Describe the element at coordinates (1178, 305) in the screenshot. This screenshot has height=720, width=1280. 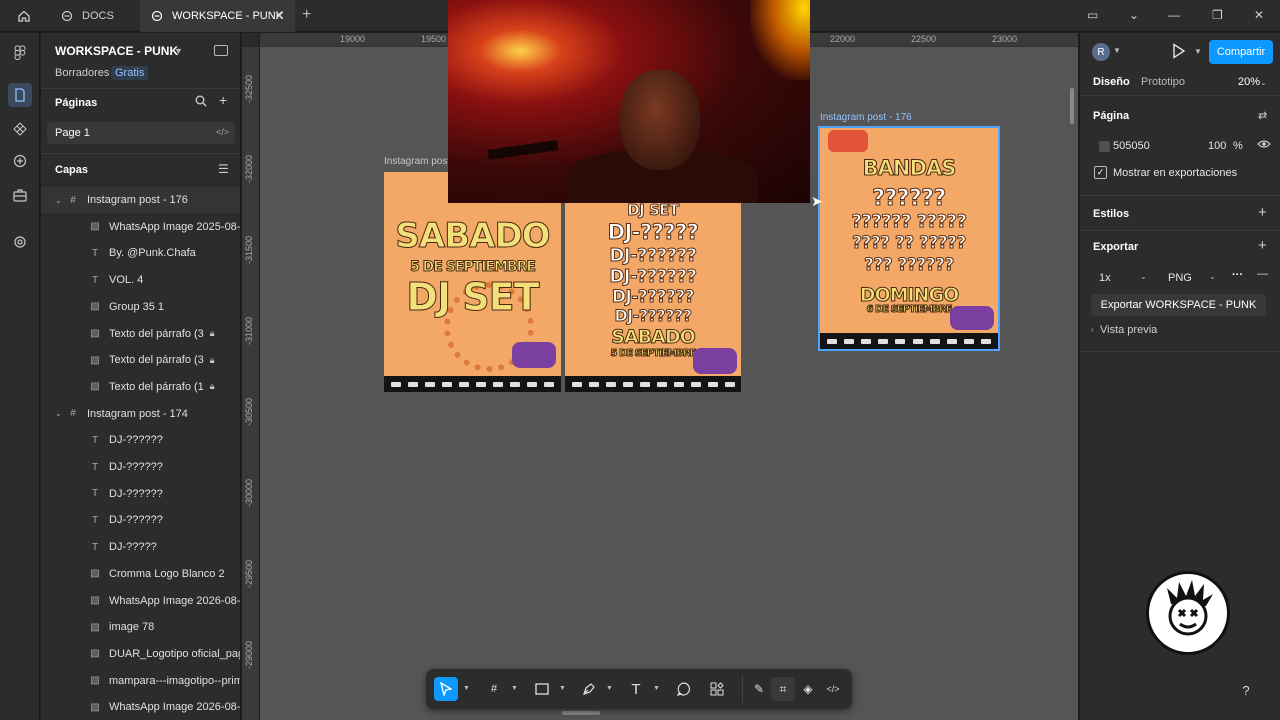
I see `export-button: Exportar WORKSPACE - PUNK` at that location.